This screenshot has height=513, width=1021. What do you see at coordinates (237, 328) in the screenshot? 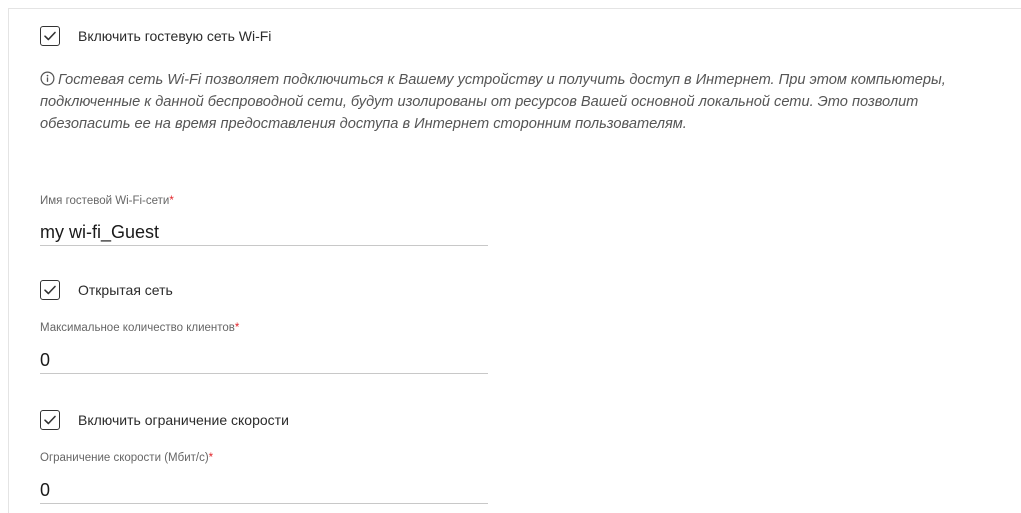
I see `max-clients-required-mark: *` at bounding box center [237, 328].